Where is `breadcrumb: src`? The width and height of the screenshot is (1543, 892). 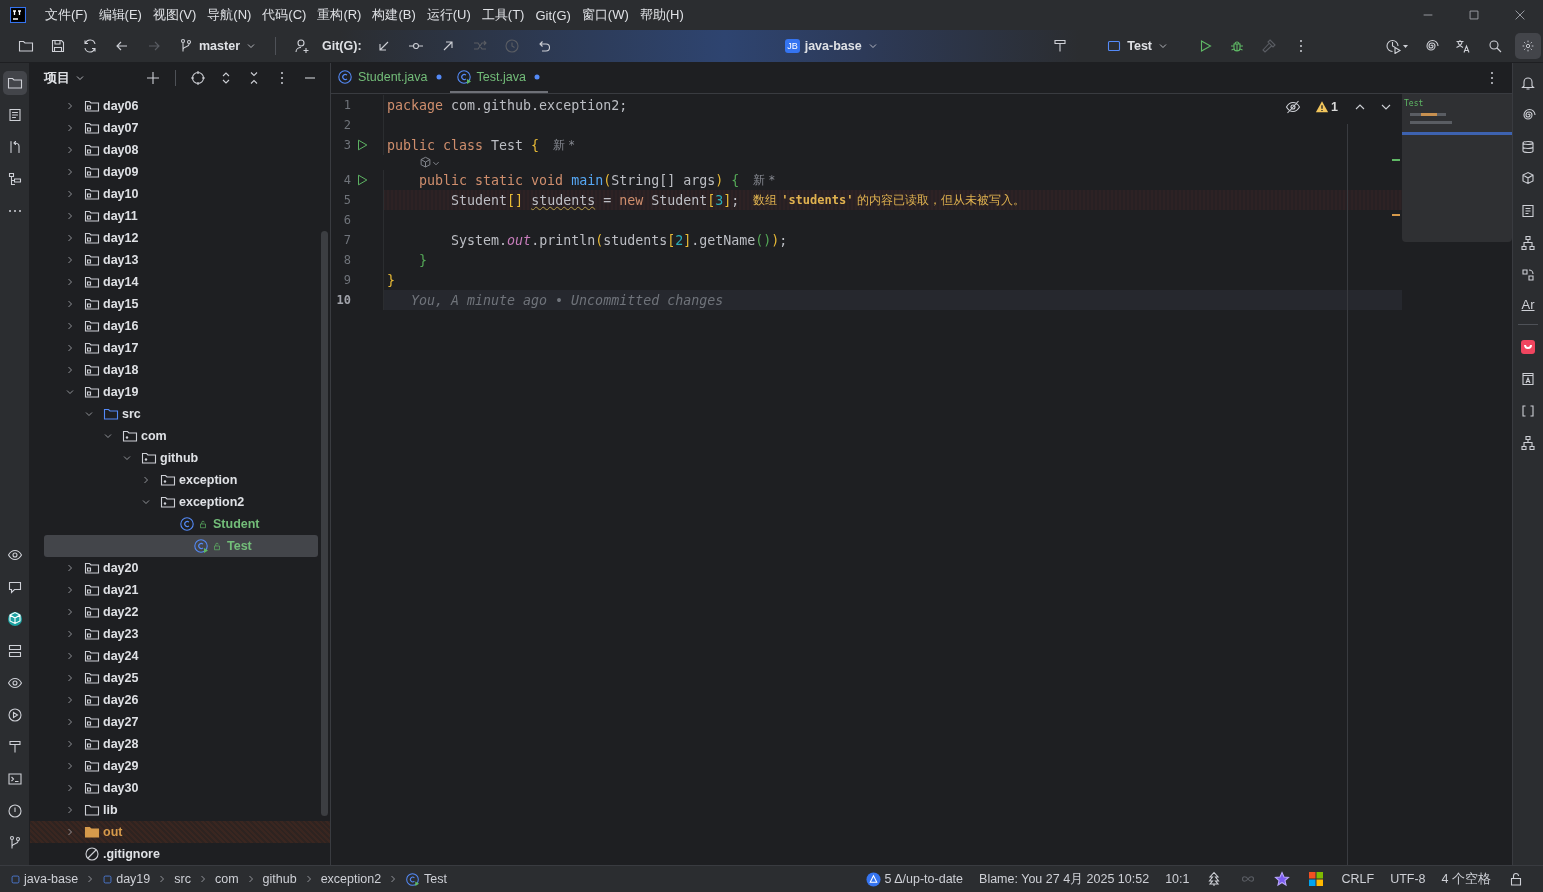
breadcrumb: src is located at coordinates (182, 879).